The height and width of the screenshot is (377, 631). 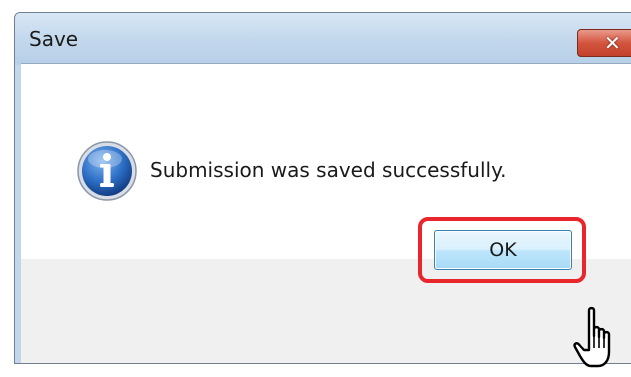 I want to click on close-icon: ✕, so click(x=612, y=43).